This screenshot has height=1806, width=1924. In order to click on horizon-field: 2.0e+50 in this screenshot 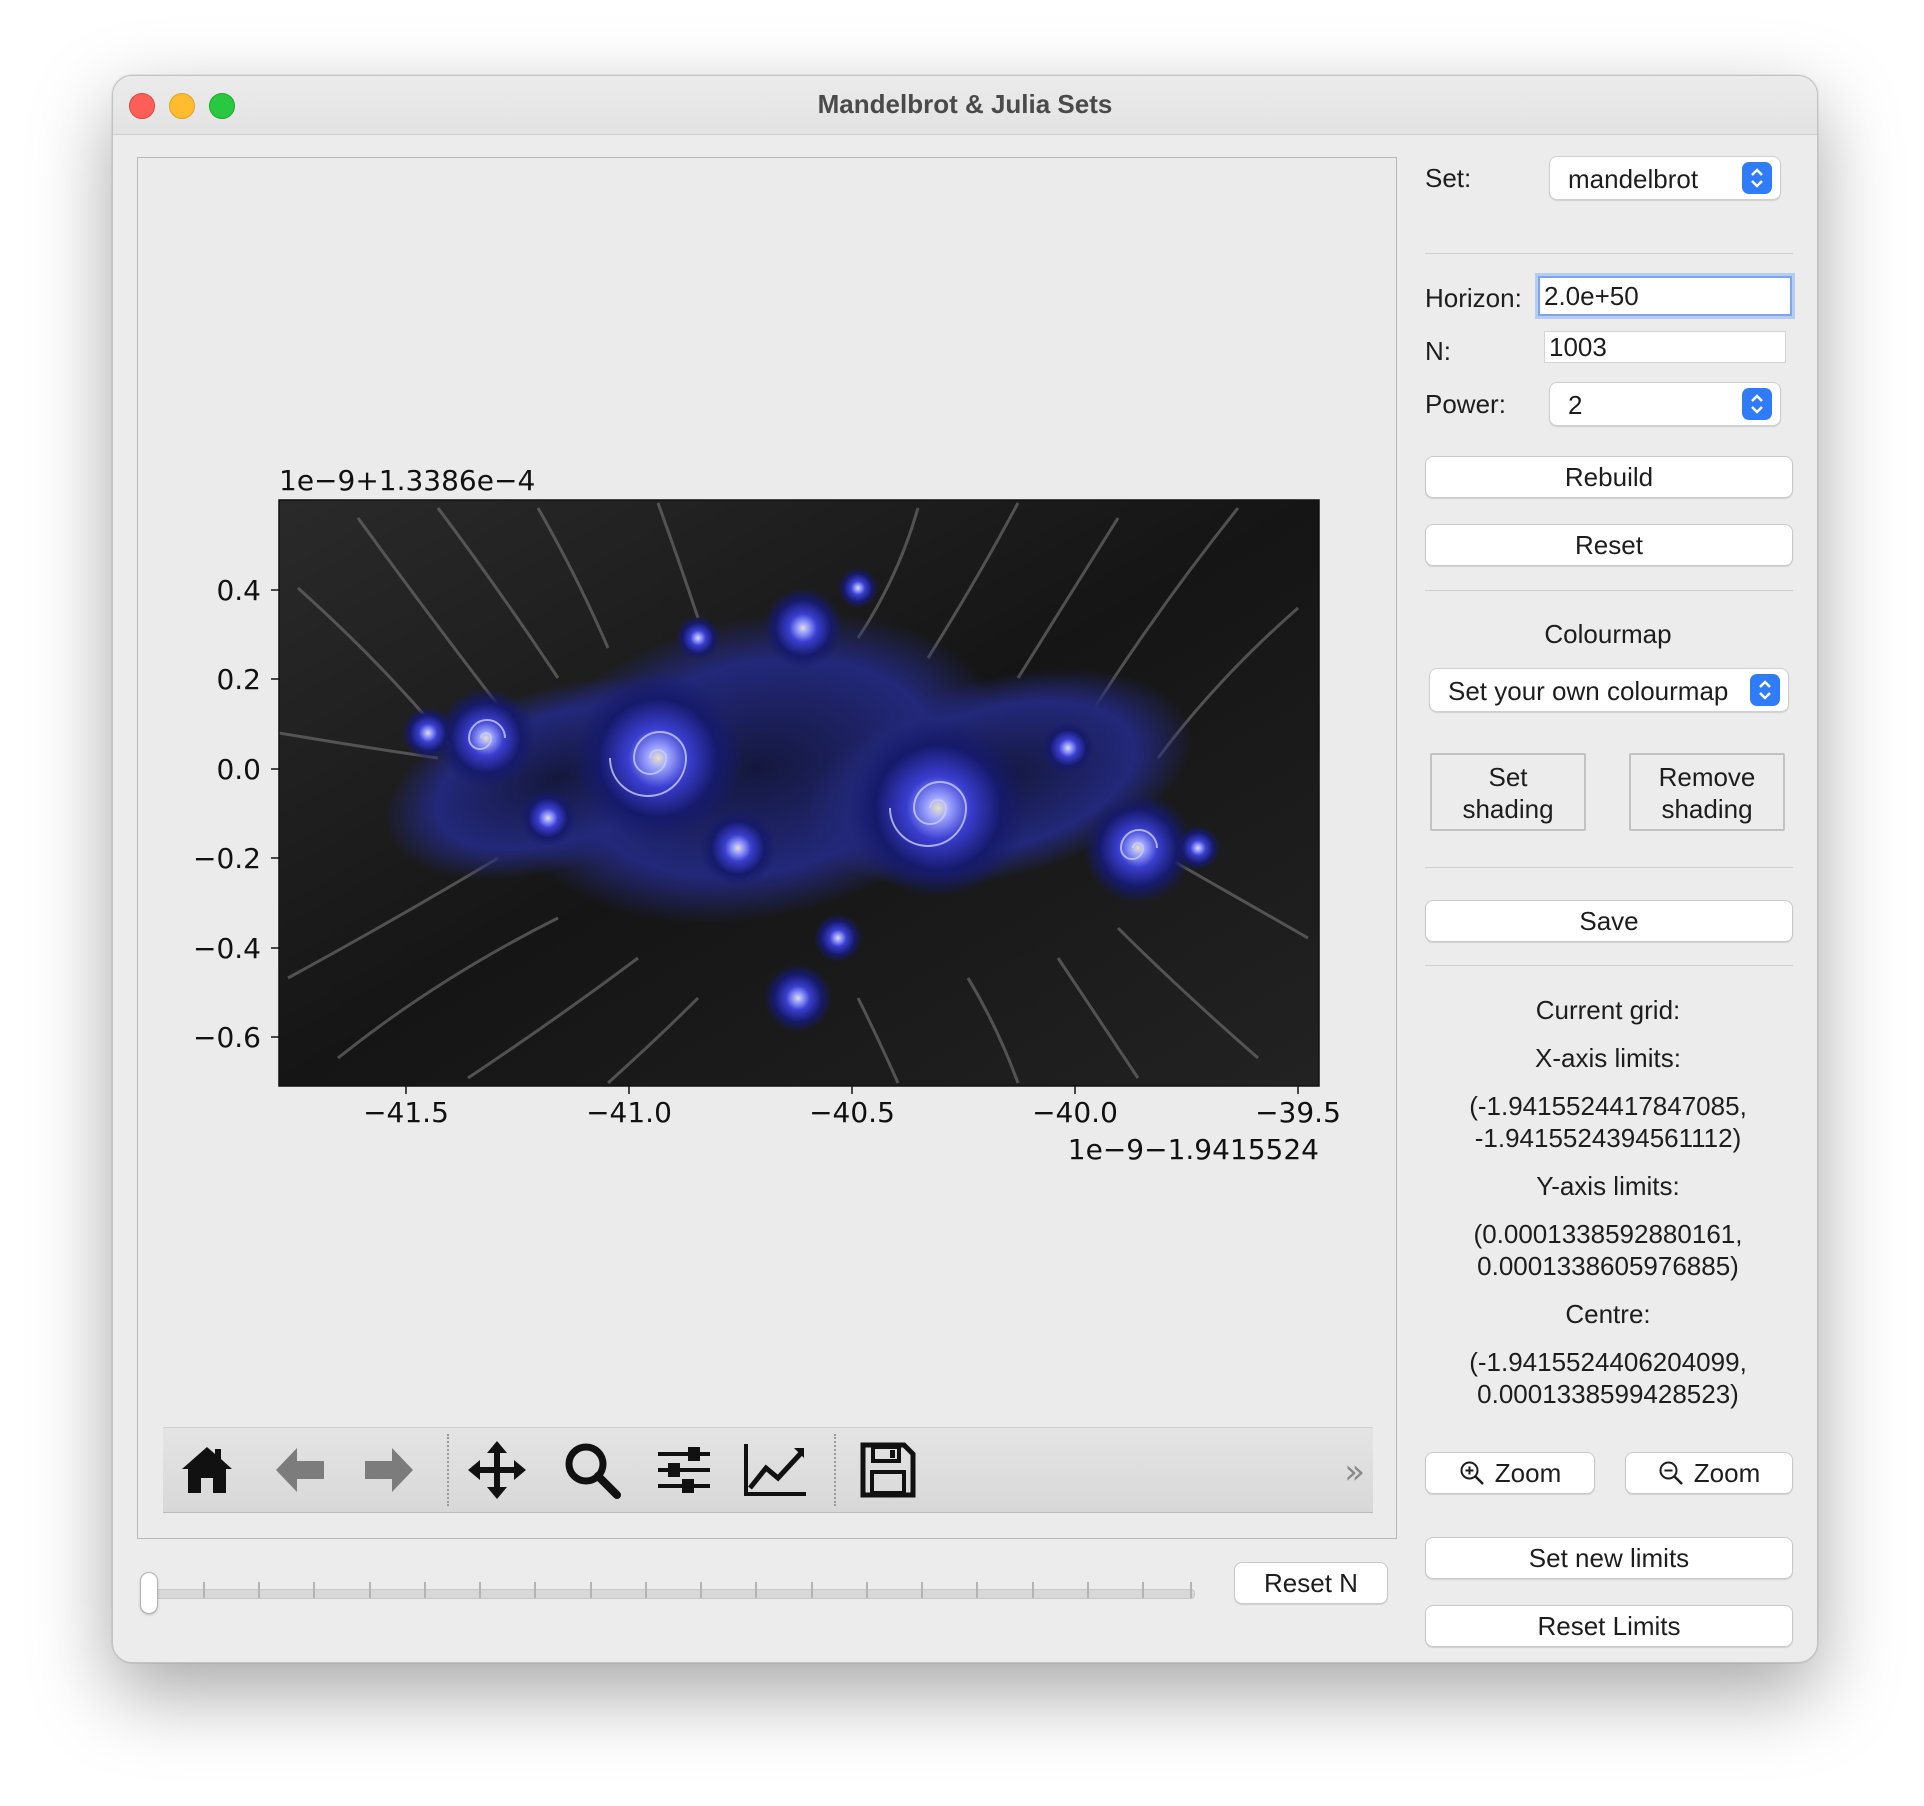, I will do `click(1665, 296)`.